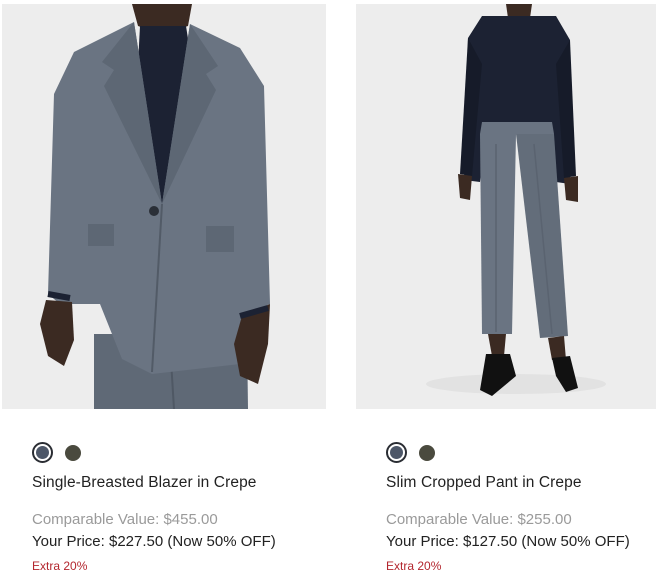  I want to click on product-name: Slim Cropped Pant in Crepe, so click(484, 483).